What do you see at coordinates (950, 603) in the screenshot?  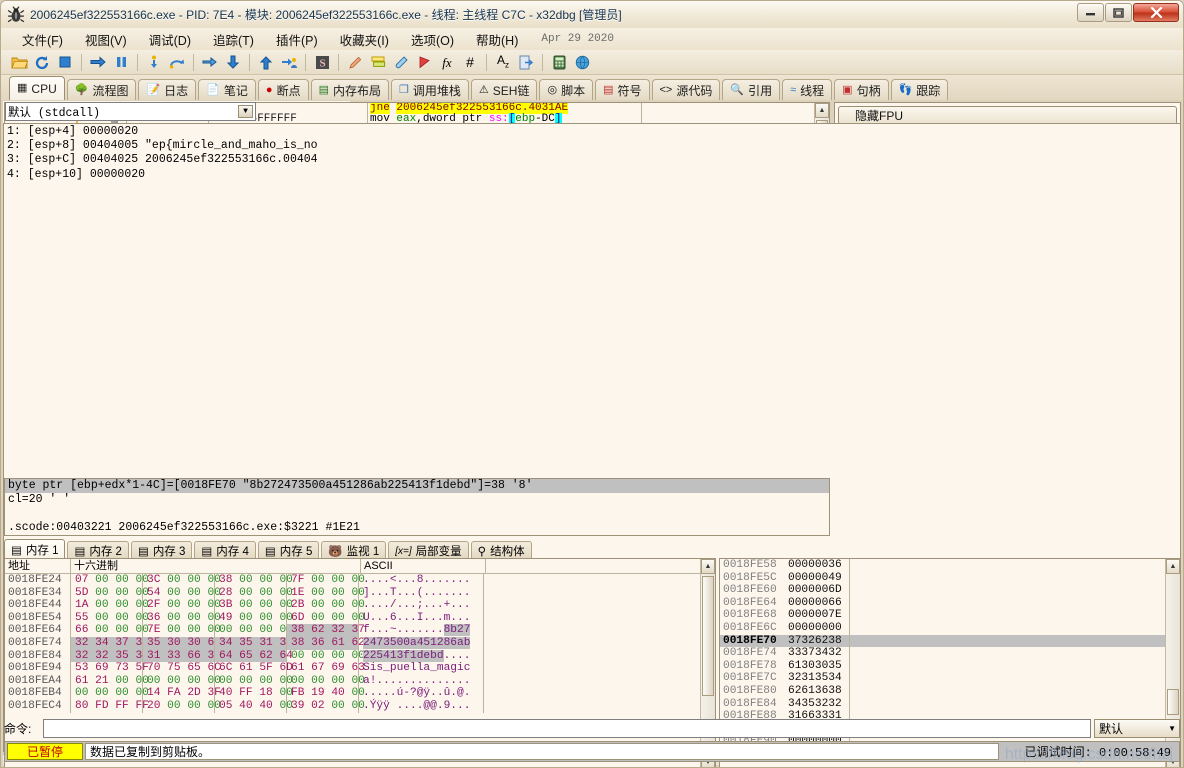 I see `stack-row: 0018FE64 00000066` at bounding box center [950, 603].